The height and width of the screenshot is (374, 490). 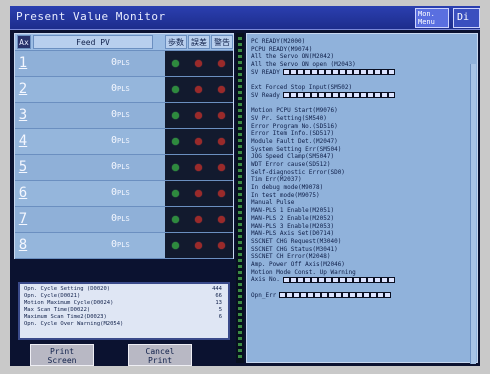 I want to click on status-line: System Setting Err(SM504), so click(x=362, y=150).